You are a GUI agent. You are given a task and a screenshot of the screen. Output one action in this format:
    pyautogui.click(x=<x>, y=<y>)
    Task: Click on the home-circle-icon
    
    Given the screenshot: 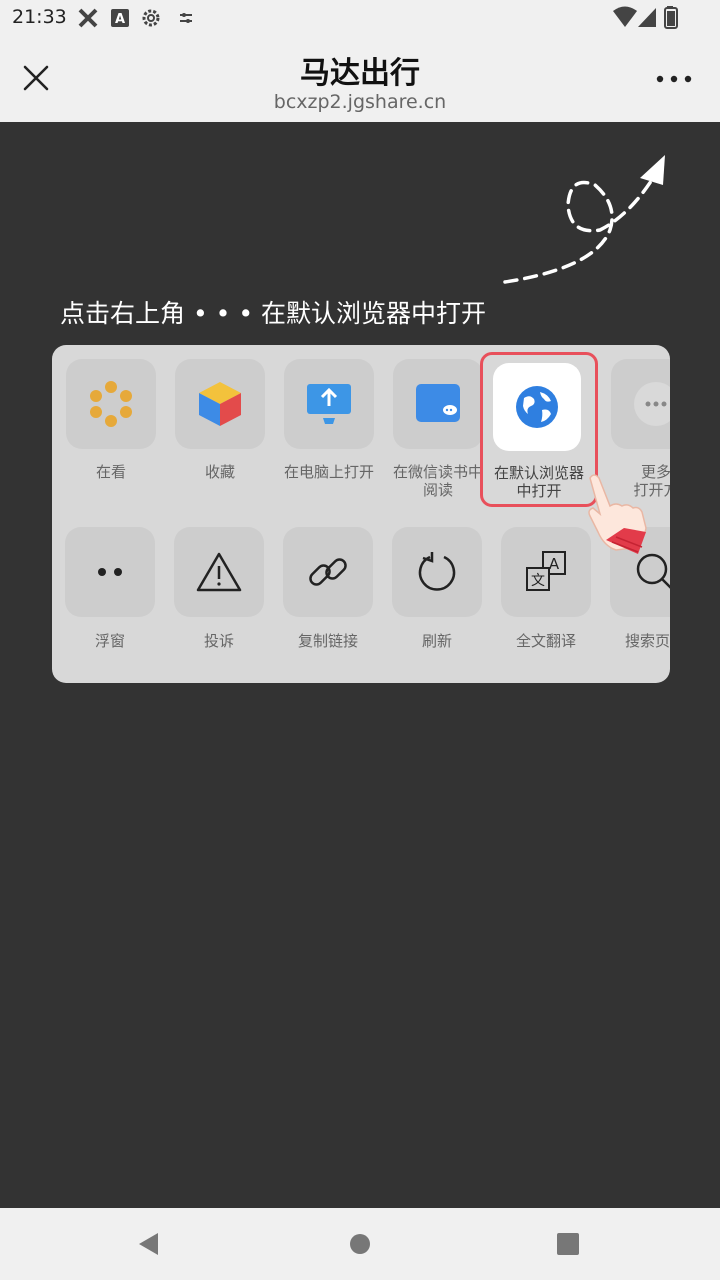 What is the action you would take?
    pyautogui.click(x=360, y=1244)
    